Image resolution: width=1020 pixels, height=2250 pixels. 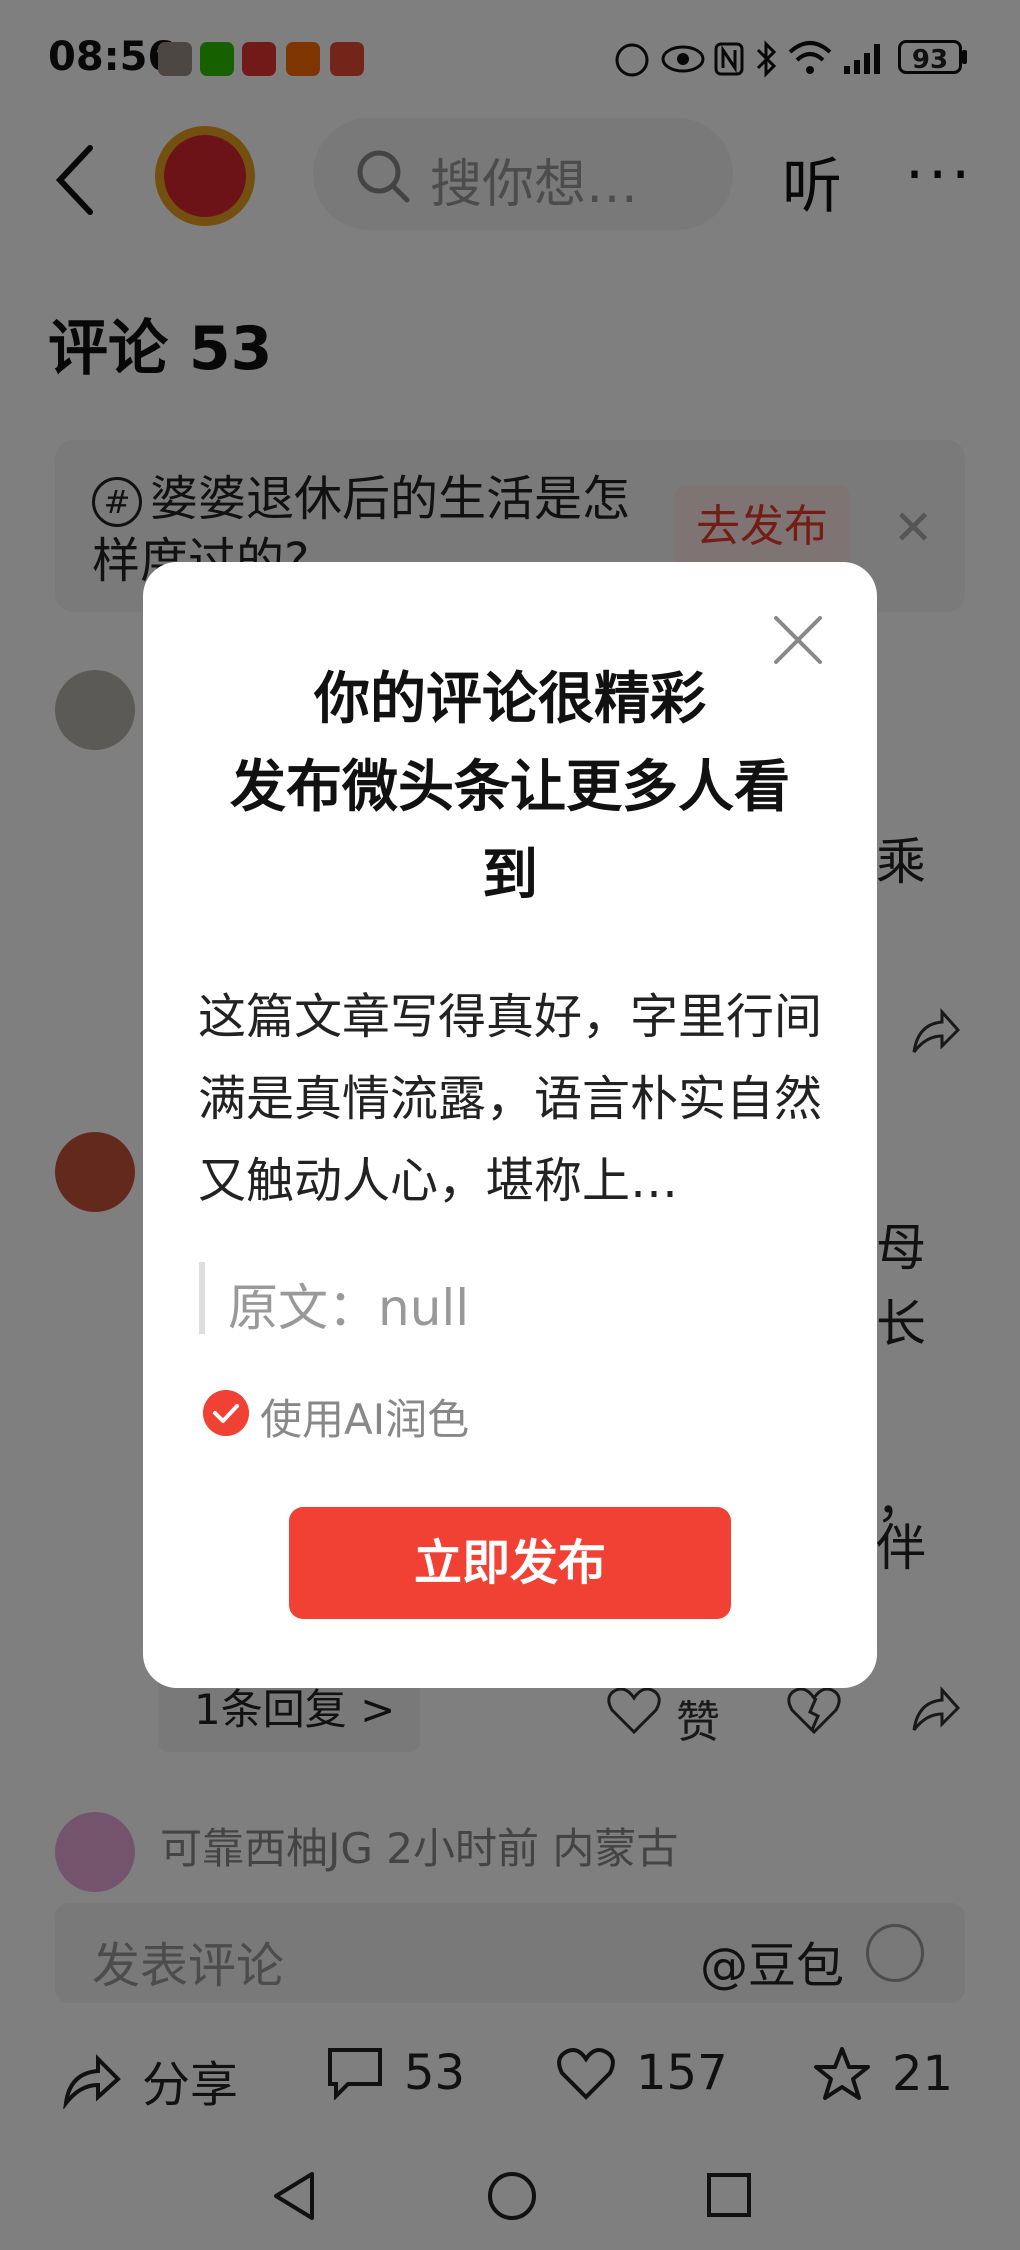 I want to click on dialog-title-line: 到, so click(x=510, y=875).